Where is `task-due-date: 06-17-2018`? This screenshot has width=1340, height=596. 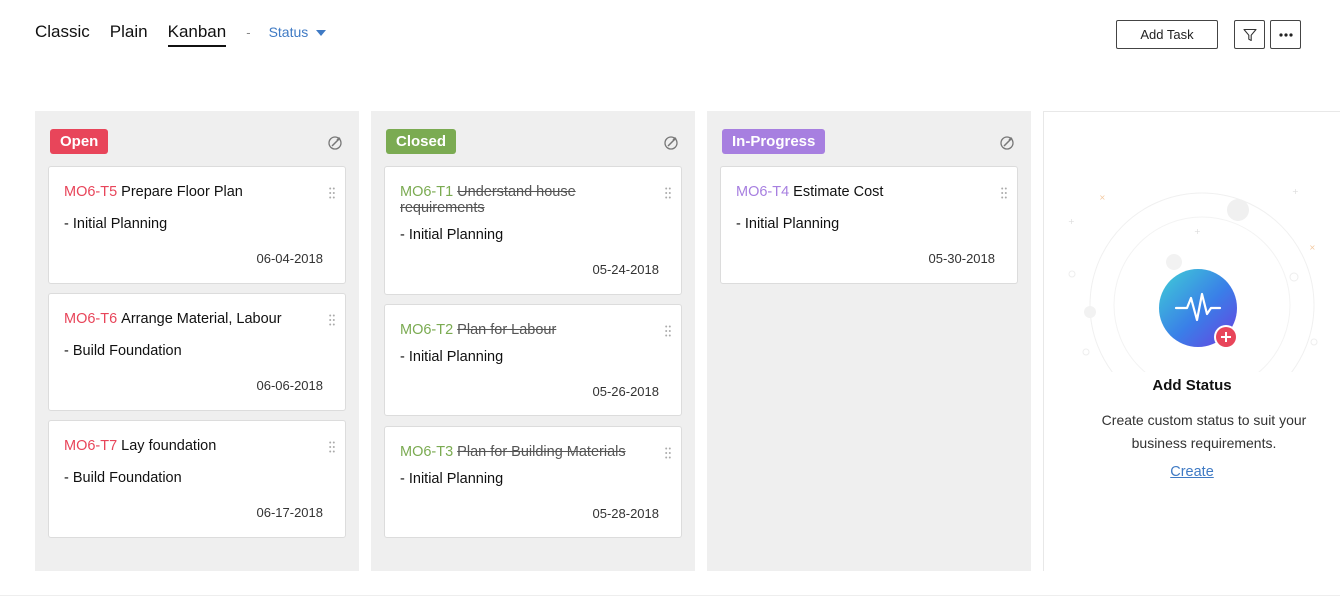
task-due-date: 06-17-2018 is located at coordinates (290, 512).